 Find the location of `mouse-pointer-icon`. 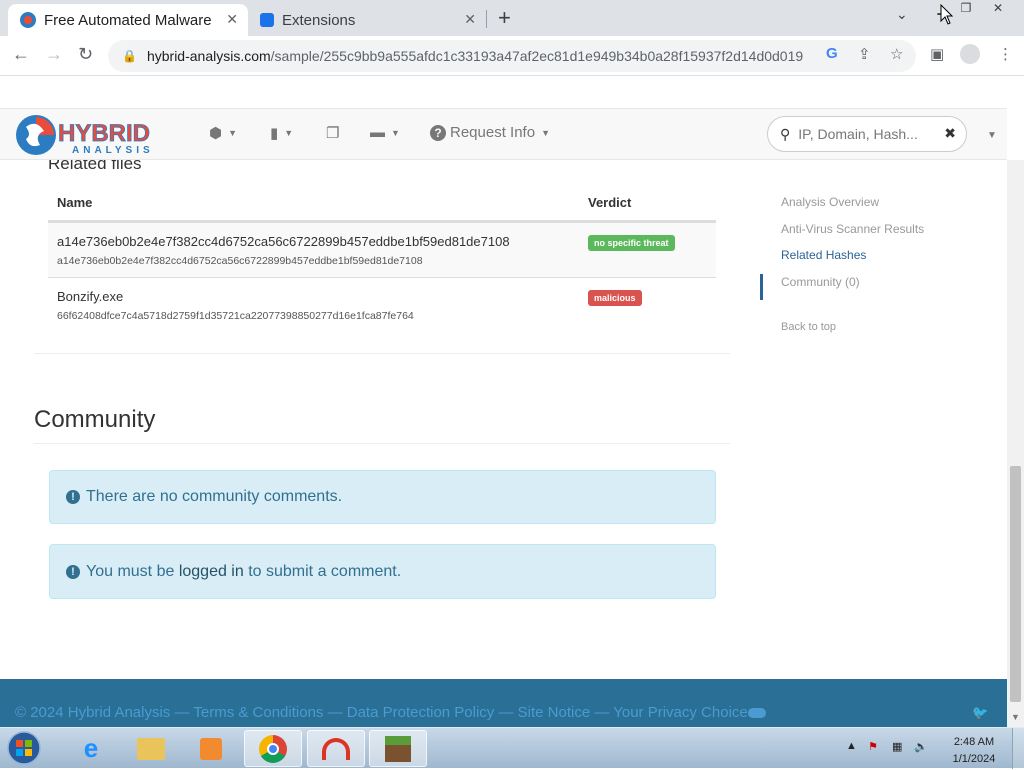

mouse-pointer-icon is located at coordinates (947, 14).